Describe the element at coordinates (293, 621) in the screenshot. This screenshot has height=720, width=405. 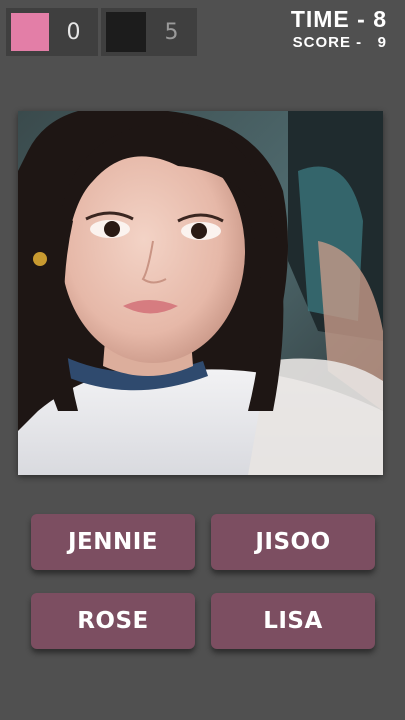
I see `answer-button-4: LISA` at that location.